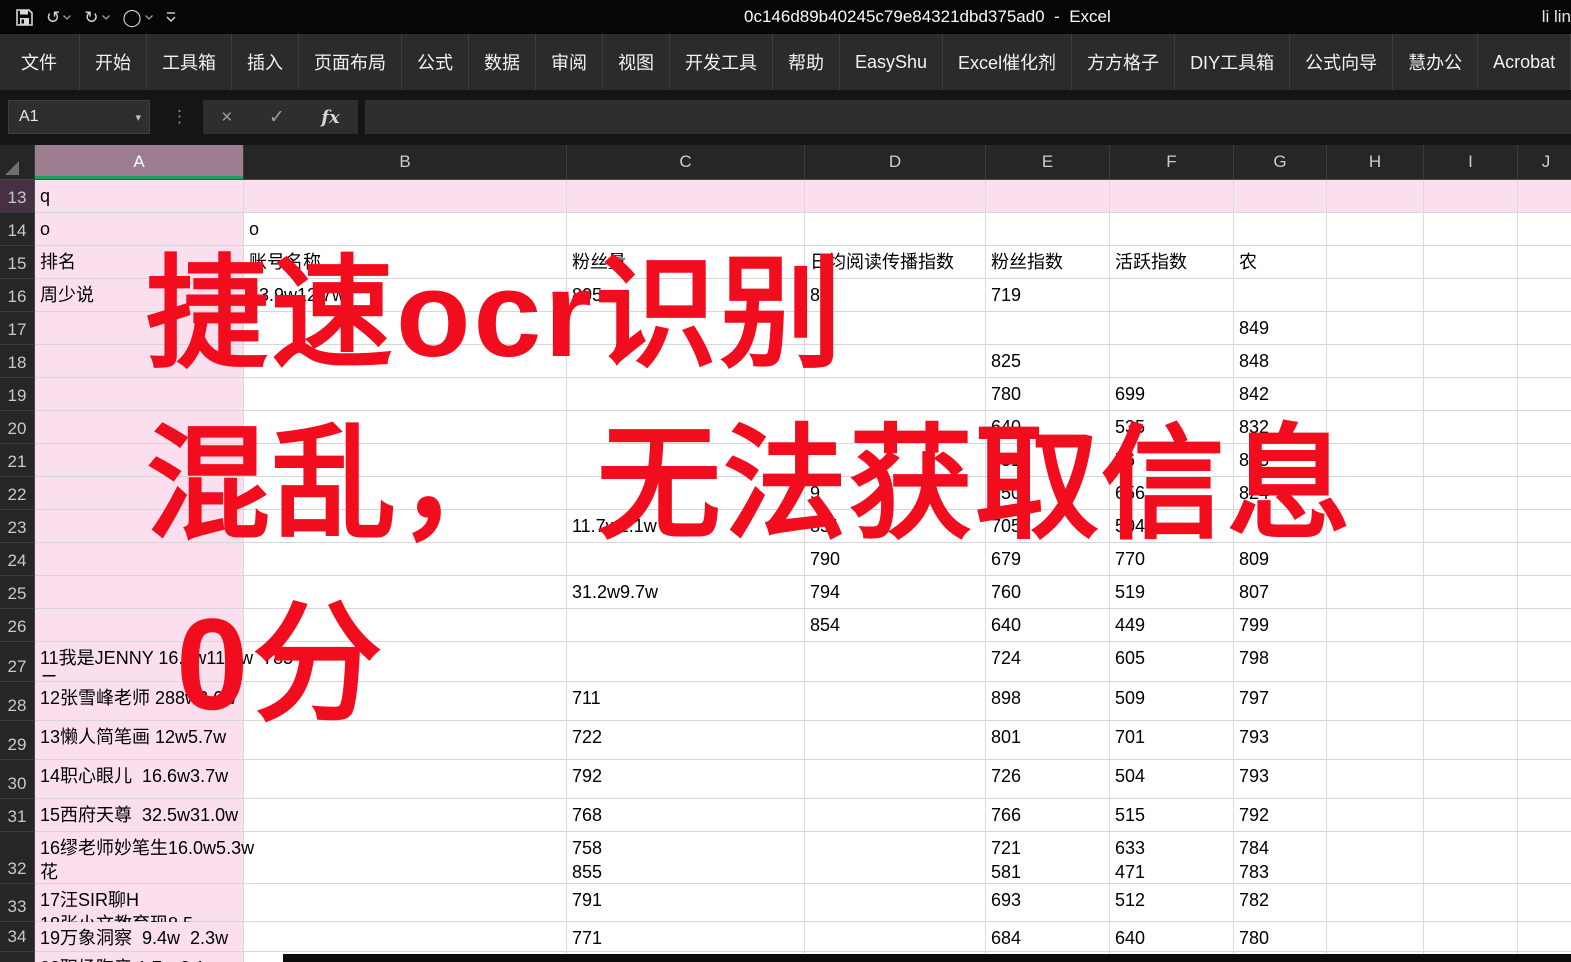 The width and height of the screenshot is (1571, 962). I want to click on cell-H14, so click(1375, 229).